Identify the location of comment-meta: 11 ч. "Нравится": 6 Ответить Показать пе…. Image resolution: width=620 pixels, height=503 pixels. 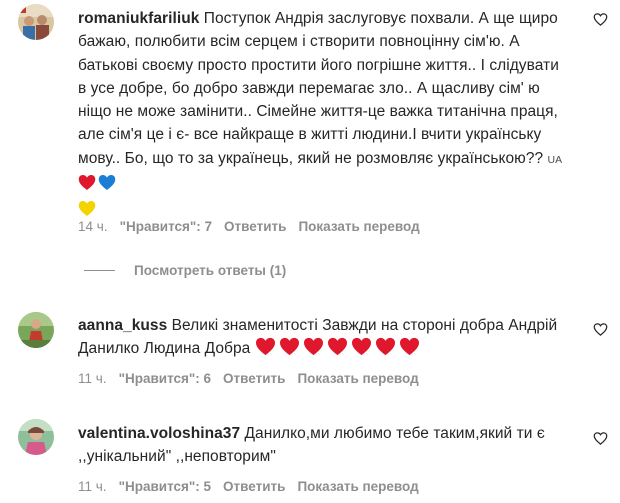
(248, 378).